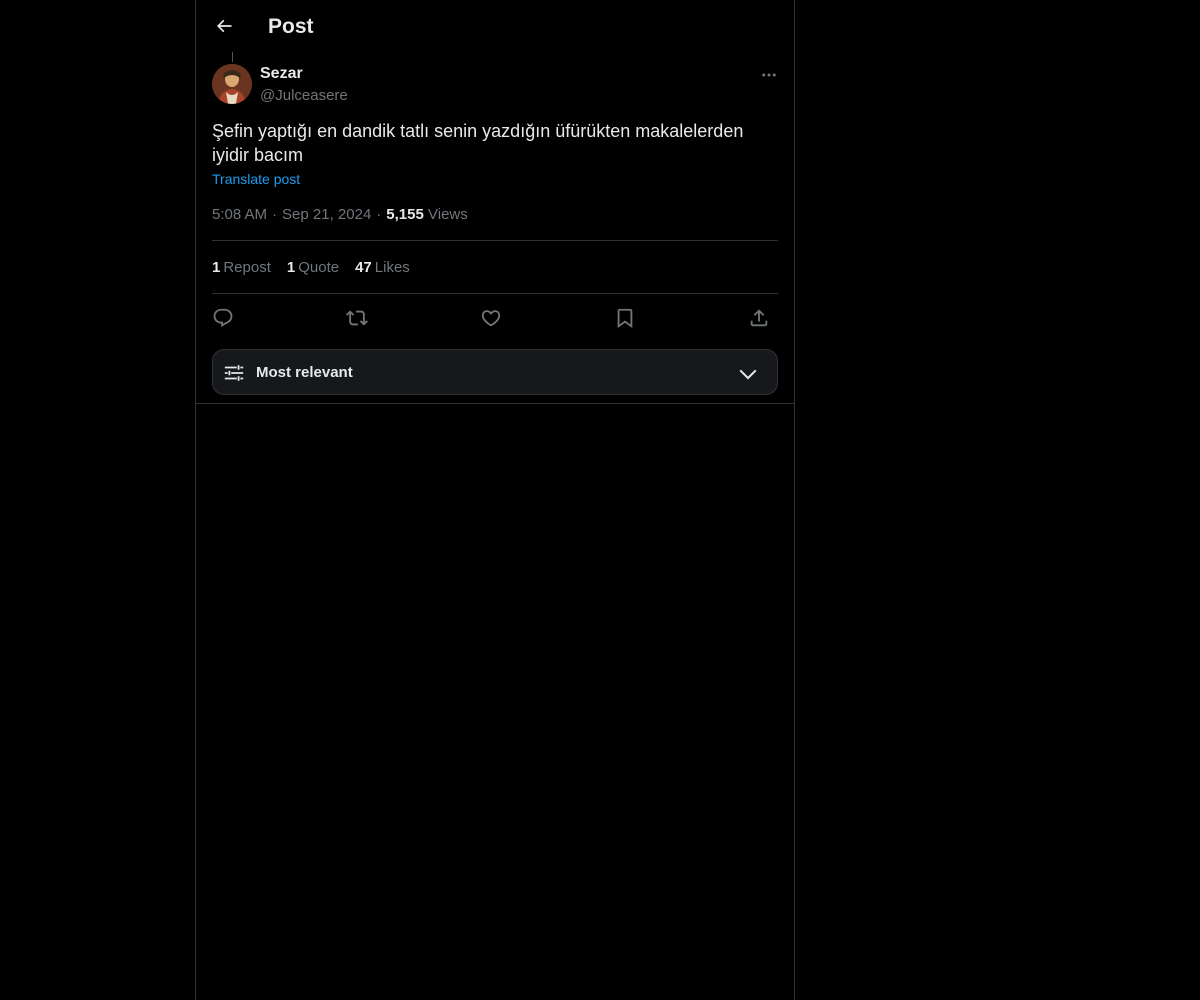  What do you see at coordinates (405, 214) in the screenshot?
I see `views-count: 5,155` at bounding box center [405, 214].